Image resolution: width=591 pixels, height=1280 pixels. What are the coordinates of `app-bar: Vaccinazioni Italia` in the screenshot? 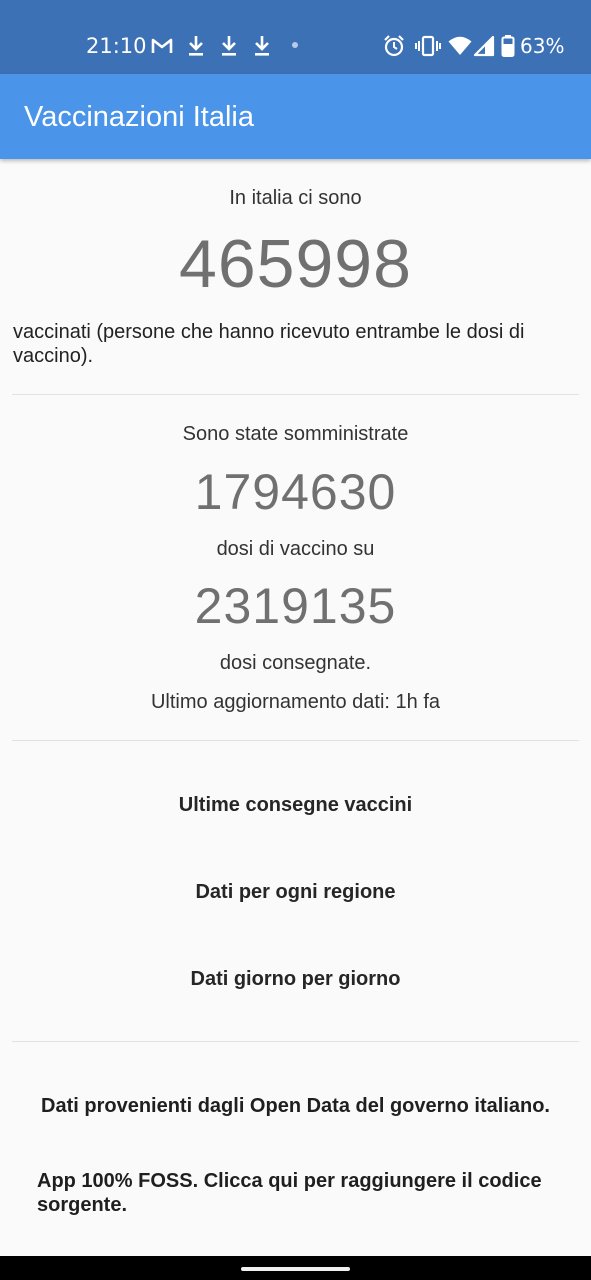 It's located at (295, 116).